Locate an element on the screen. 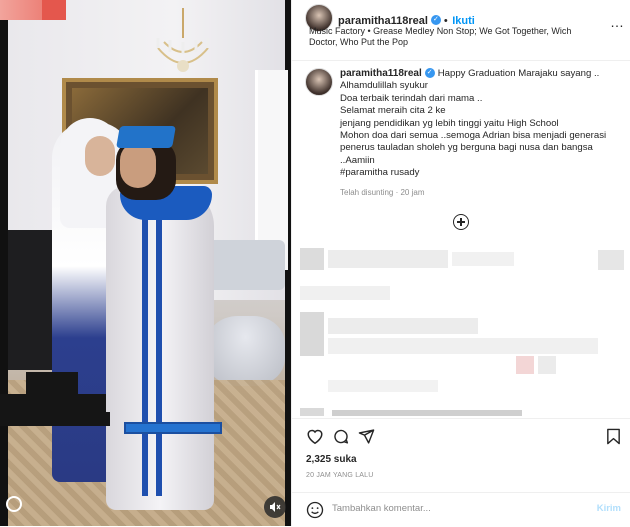 The image size is (630, 527). photo-graduate-face is located at coordinates (138, 165).